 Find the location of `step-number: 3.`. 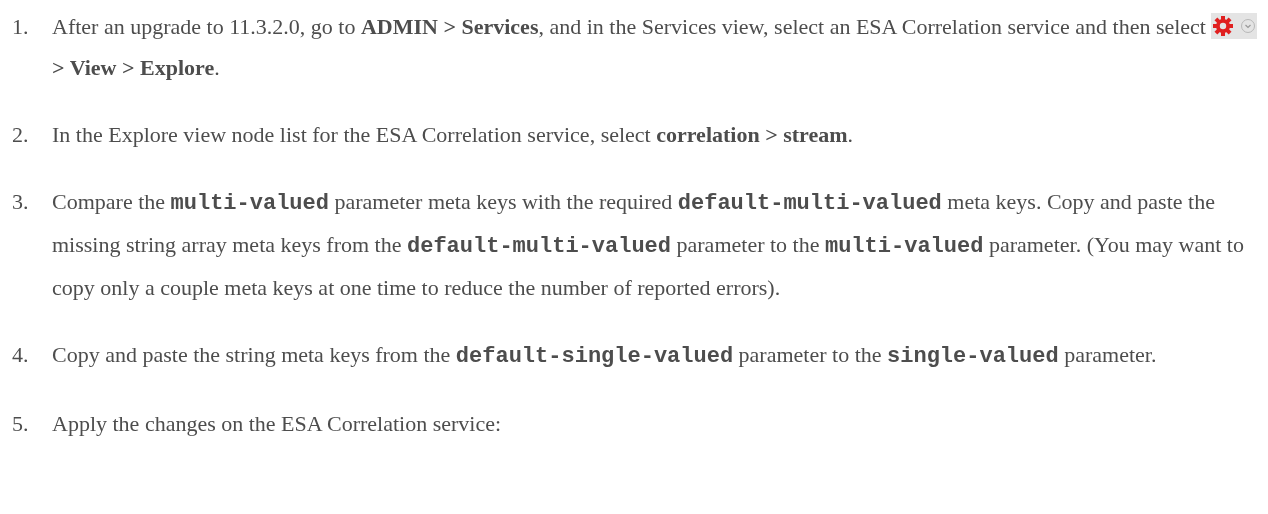

step-number: 3. is located at coordinates (21, 202).